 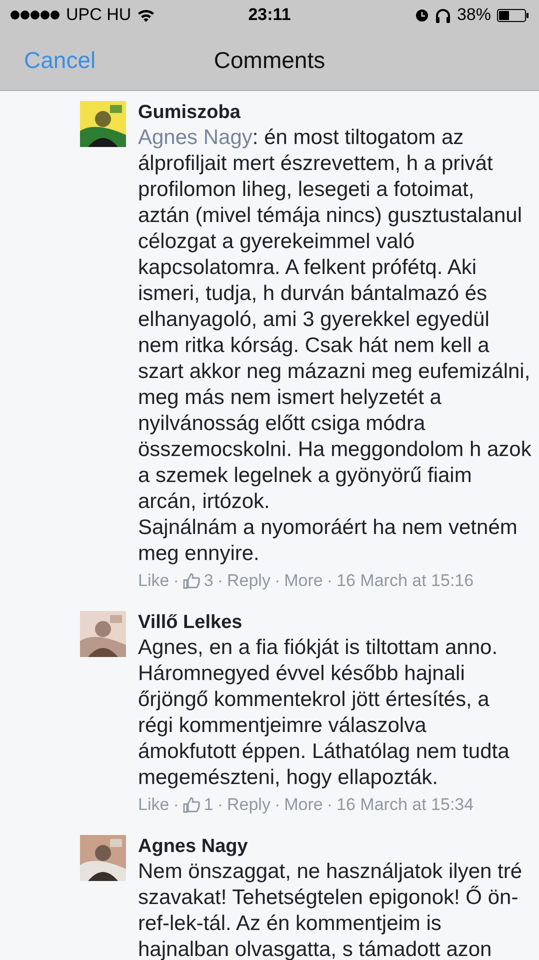 What do you see at coordinates (405, 805) in the screenshot?
I see `comment-time: 16 March at 15:34` at bounding box center [405, 805].